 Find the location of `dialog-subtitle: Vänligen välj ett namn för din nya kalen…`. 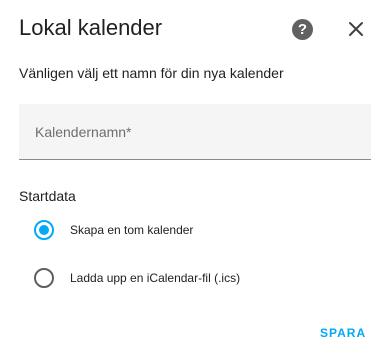

dialog-subtitle: Vänligen välj ett namn för din nya kalen… is located at coordinates (151, 73).